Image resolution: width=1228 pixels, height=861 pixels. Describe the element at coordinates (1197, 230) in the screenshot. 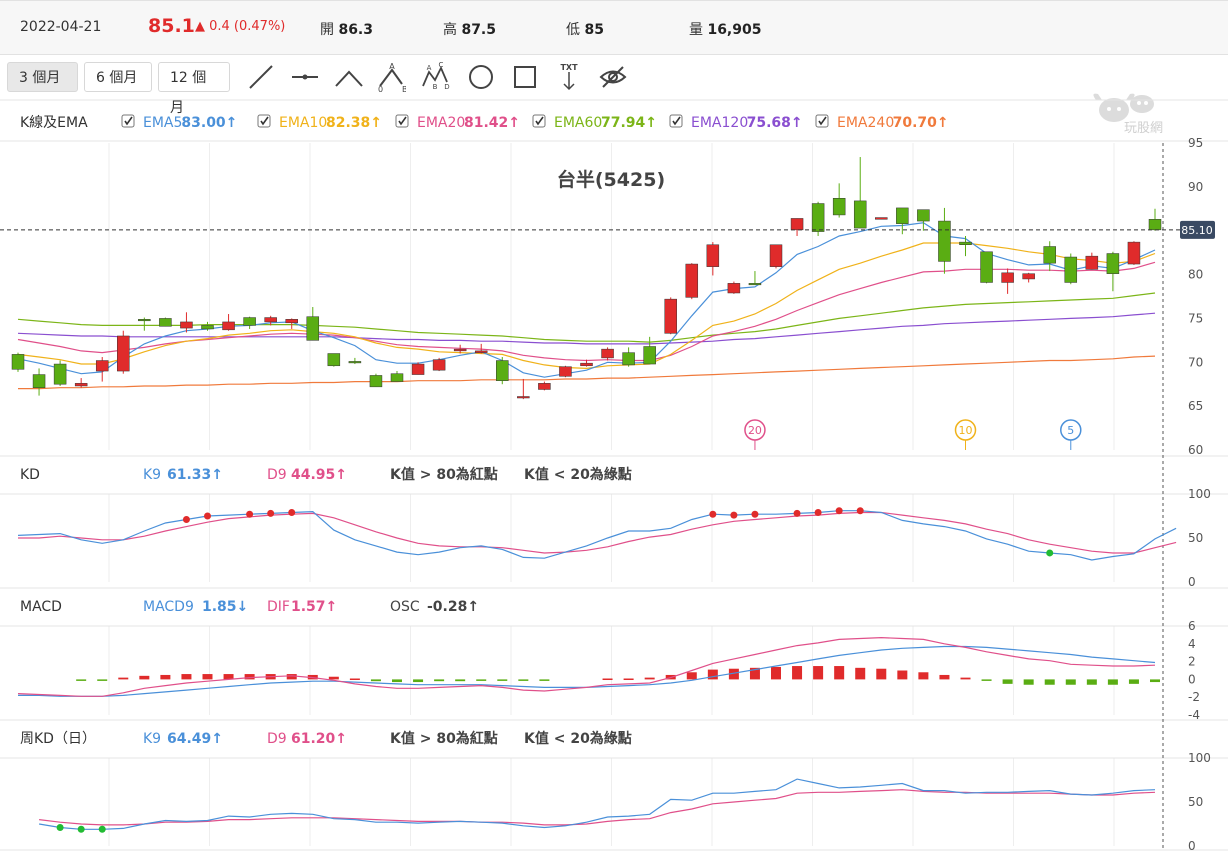

I see `last-price-label: 85.10` at that location.